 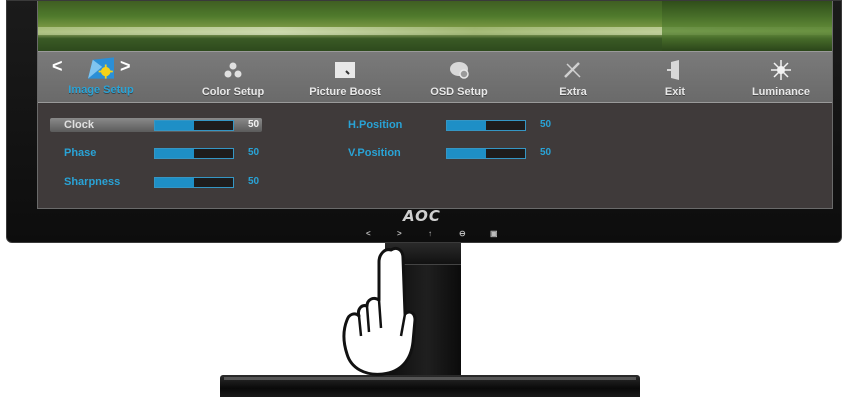 I want to click on bezel-button-right: >, so click(x=399, y=233).